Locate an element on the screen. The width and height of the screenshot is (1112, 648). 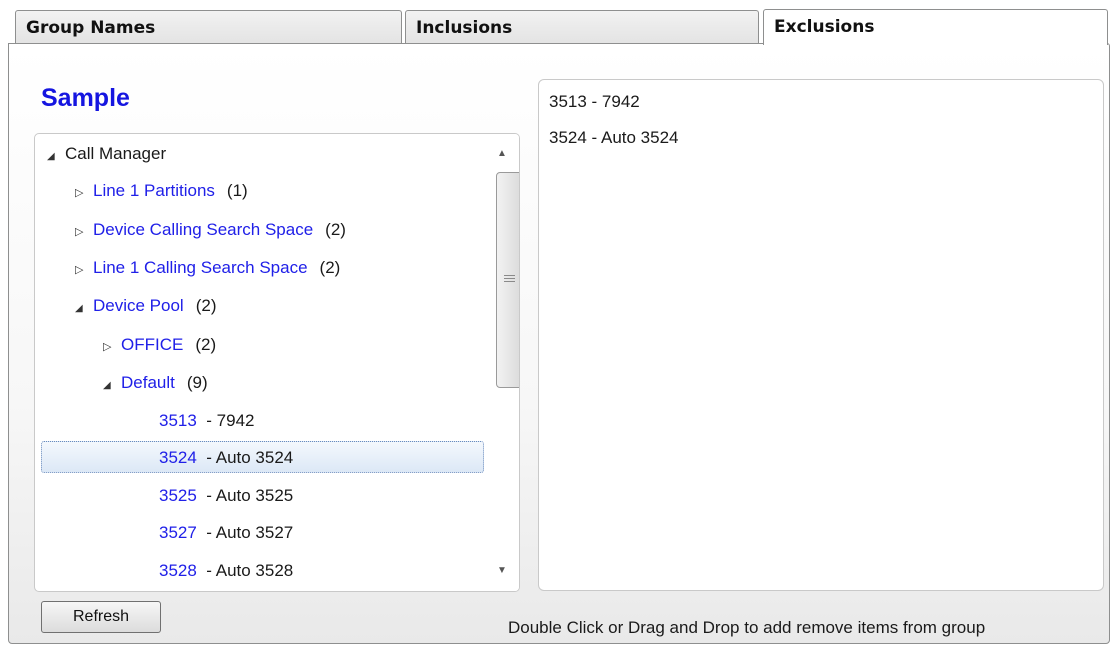
tree-leaf: 3527 - Auto 3527 is located at coordinates (226, 533).